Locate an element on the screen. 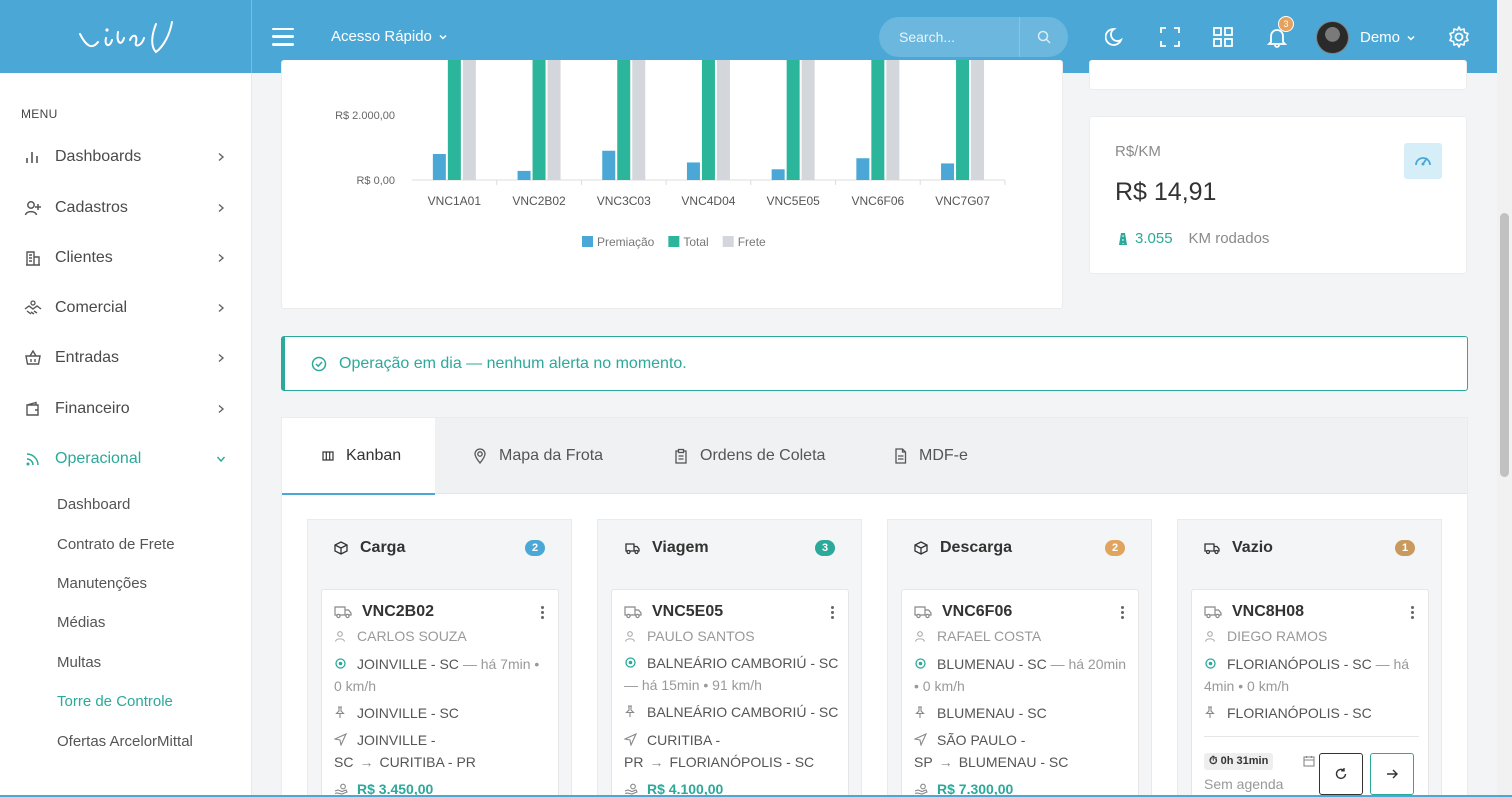 The height and width of the screenshot is (797, 1512). calendar-icon is located at coordinates (1309, 762).